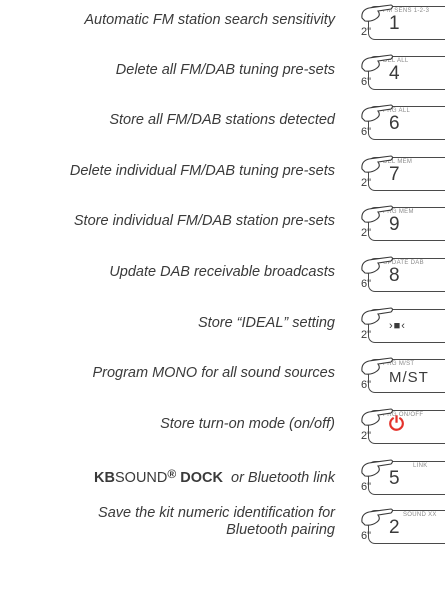 The image size is (445, 595). Describe the element at coordinates (202, 171) in the screenshot. I see `row-description: Delete individual FM/DAB tuning pre-sets` at that location.